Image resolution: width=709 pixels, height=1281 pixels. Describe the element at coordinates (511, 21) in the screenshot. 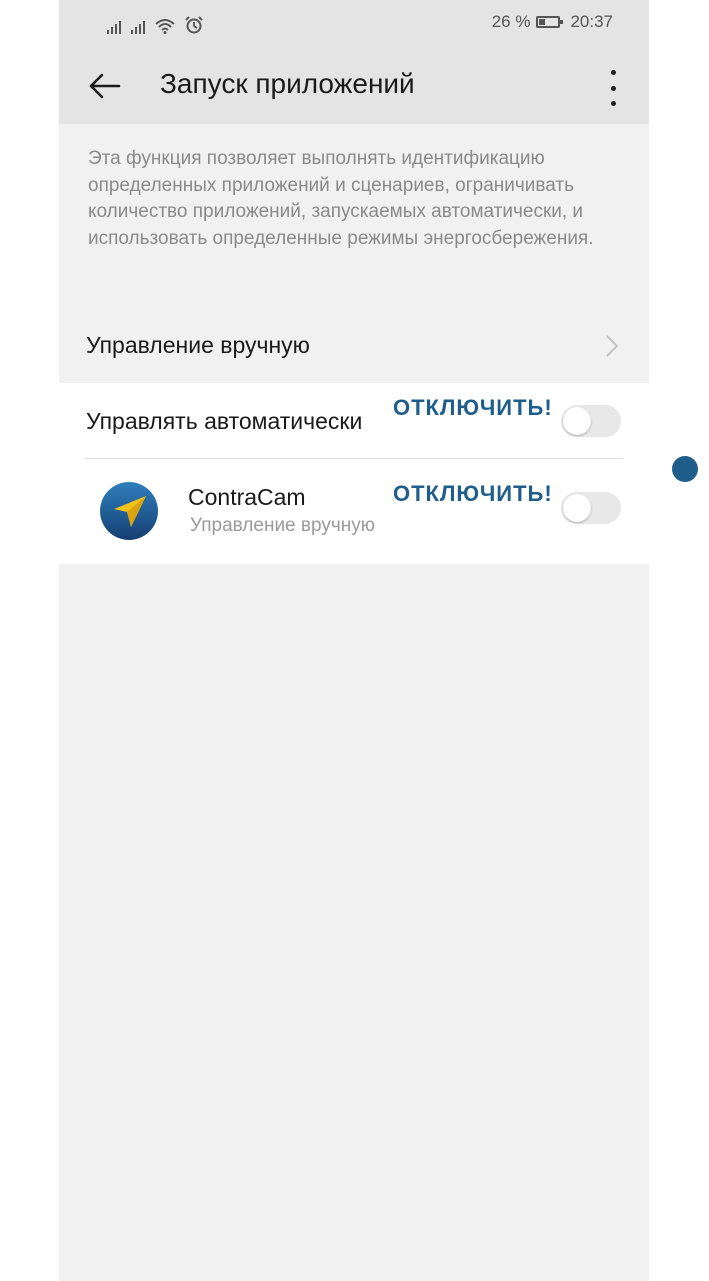

I see `battery-percent: 26 %` at that location.